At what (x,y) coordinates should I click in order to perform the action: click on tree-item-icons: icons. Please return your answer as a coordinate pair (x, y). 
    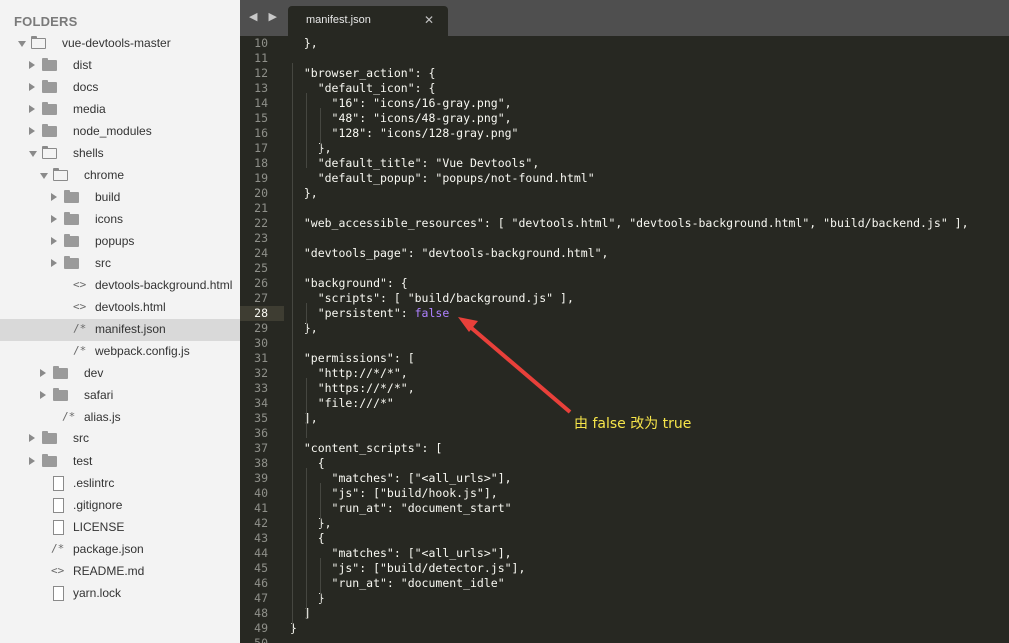
    Looking at the image, I should click on (120, 220).